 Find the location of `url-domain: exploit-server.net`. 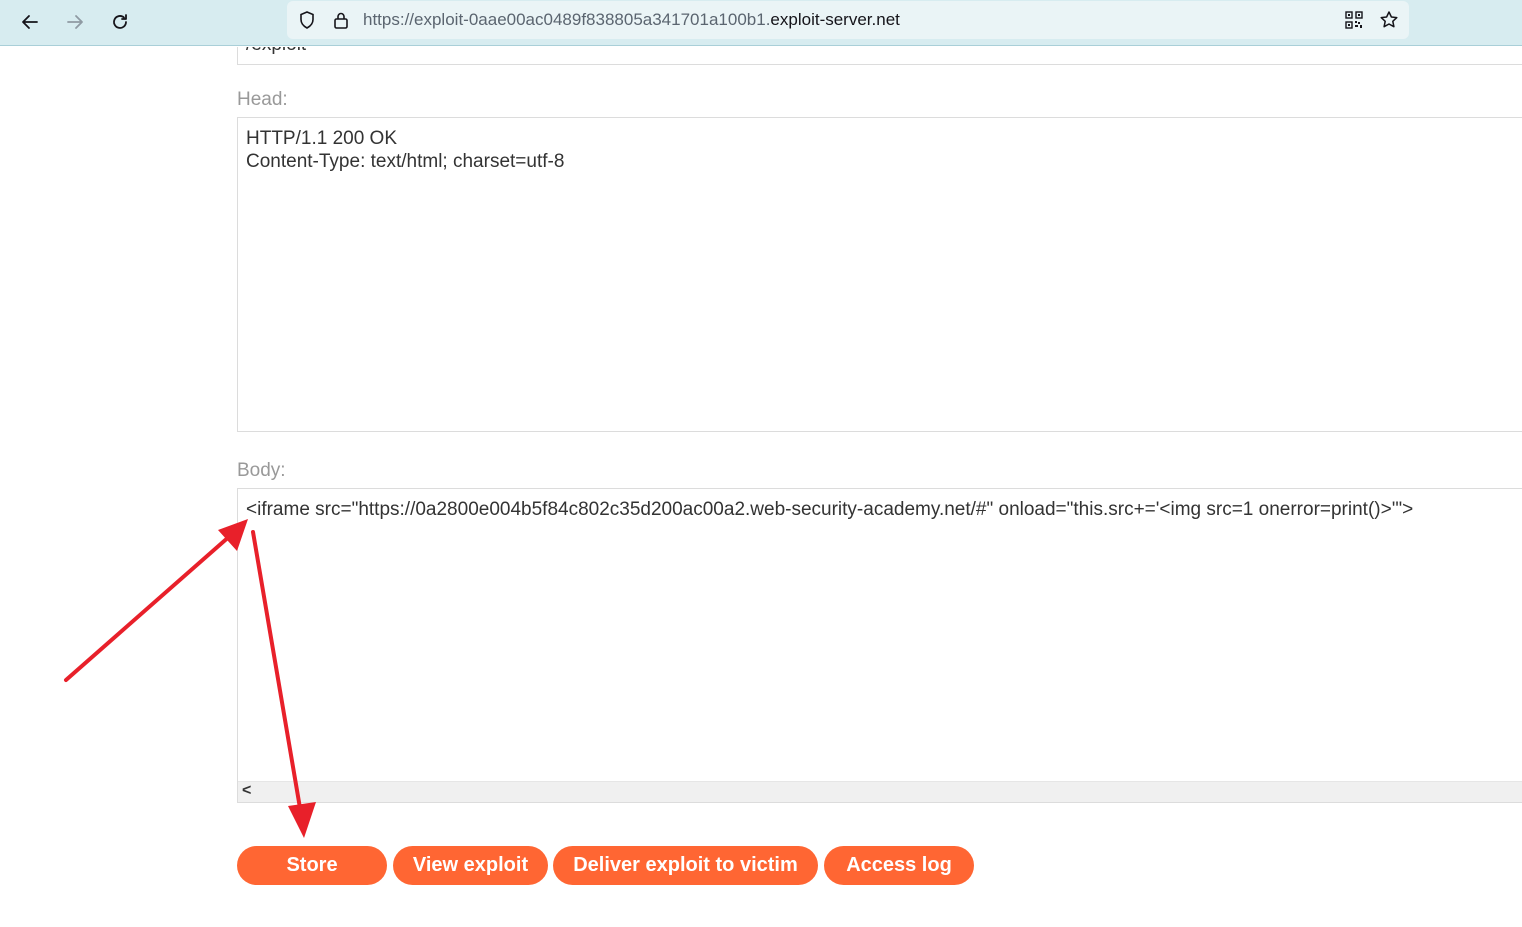

url-domain: exploit-server.net is located at coordinates (835, 19).